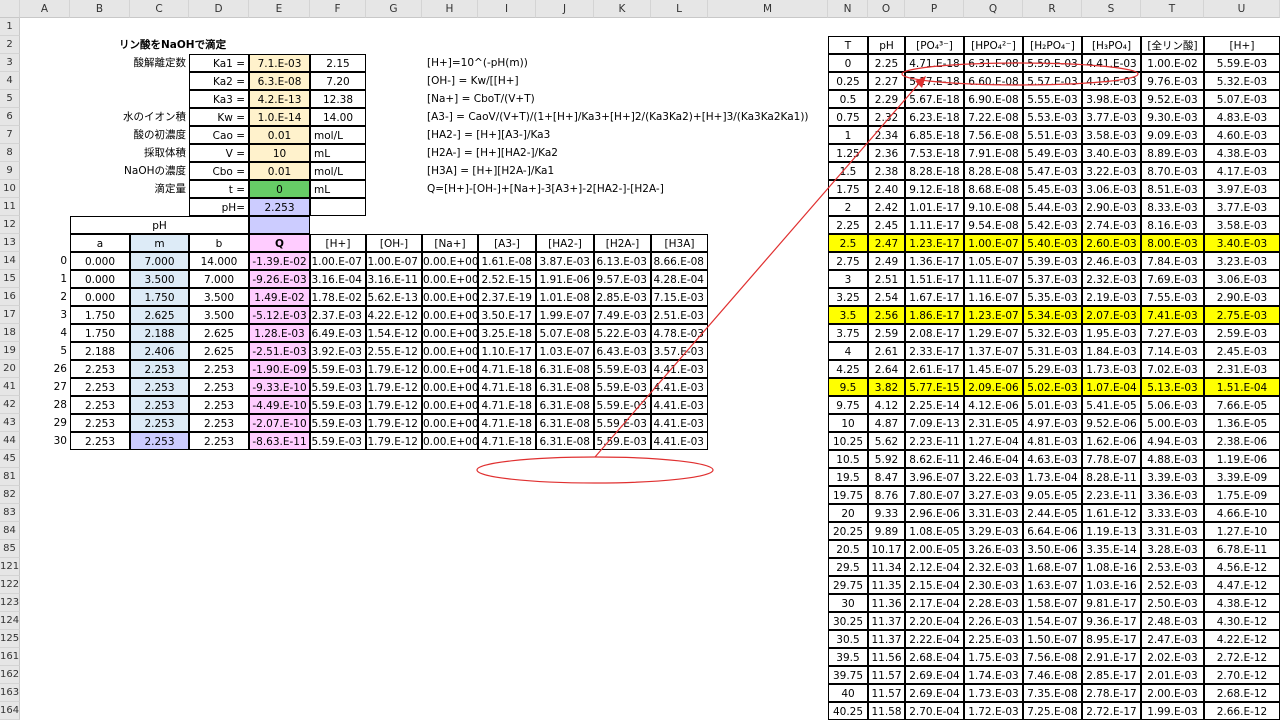 The width and height of the screenshot is (1280, 726). I want to click on result-cell: 7.69.E-03, so click(1172, 279).